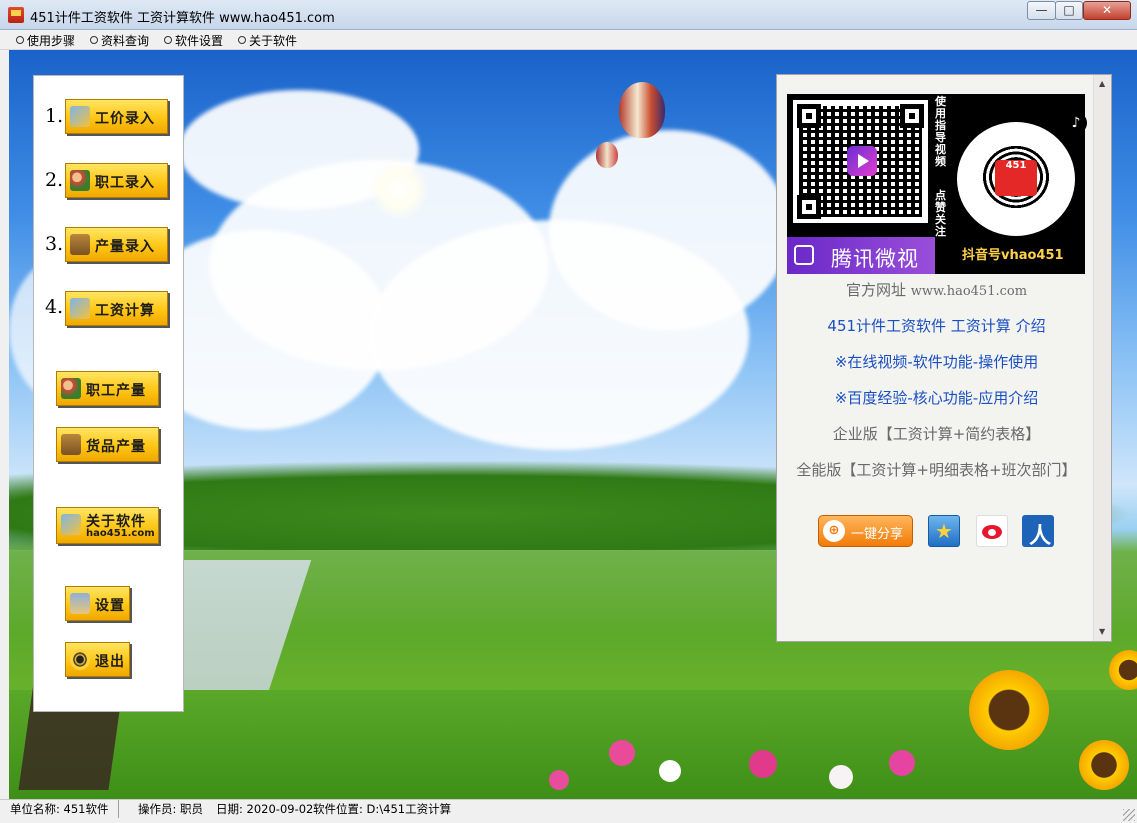 The height and width of the screenshot is (823, 1137). I want to click on scroll-up-icon: ▲, so click(1102, 83).